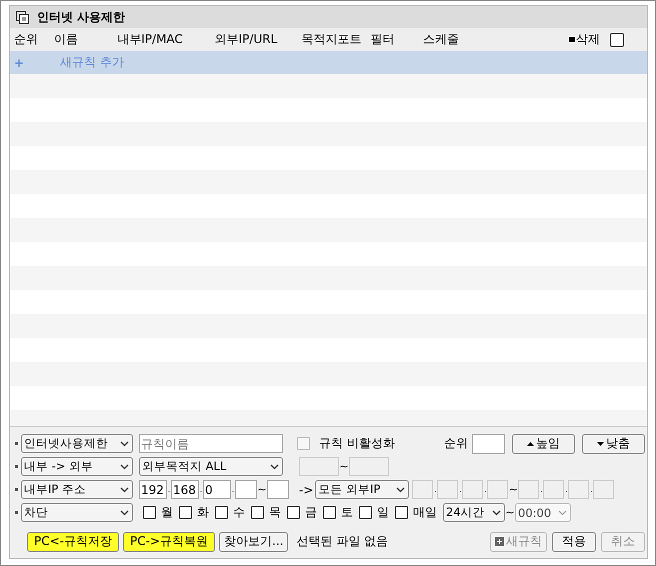  Describe the element at coordinates (77, 489) in the screenshot. I see `source-type-select: 내부IP 주소` at that location.